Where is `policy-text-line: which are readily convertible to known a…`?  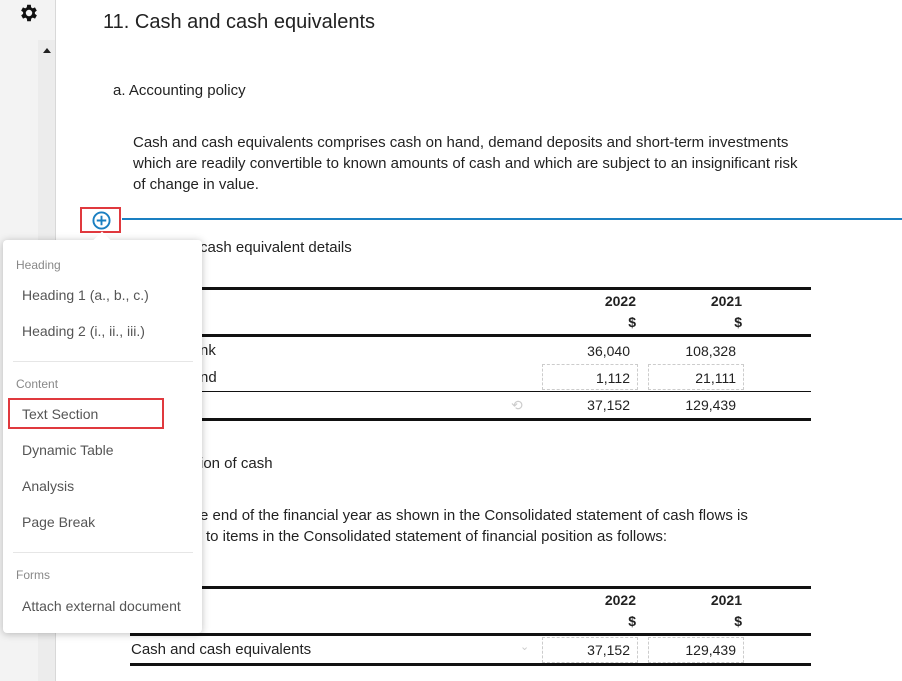 policy-text-line: which are readily convertible to known a… is located at coordinates (465, 163).